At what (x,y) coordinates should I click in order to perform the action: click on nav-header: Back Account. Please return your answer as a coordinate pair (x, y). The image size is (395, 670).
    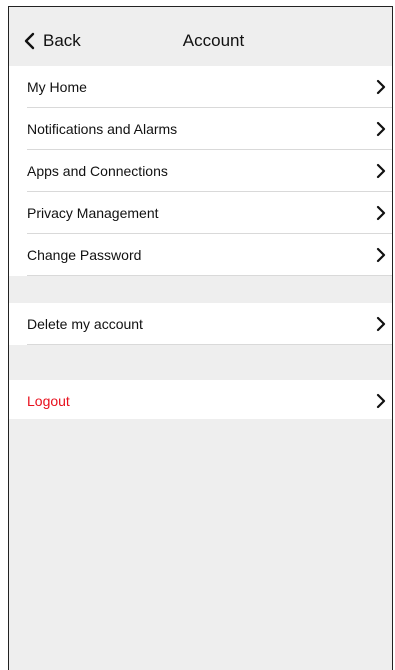
    Looking at the image, I should click on (200, 35).